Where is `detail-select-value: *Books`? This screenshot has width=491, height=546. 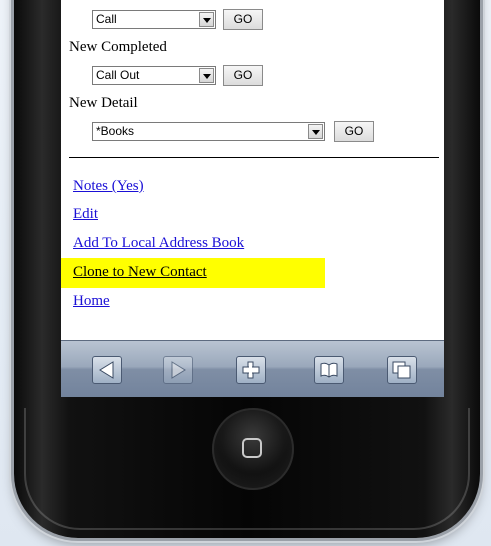
detail-select-value: *Books is located at coordinates (115, 131).